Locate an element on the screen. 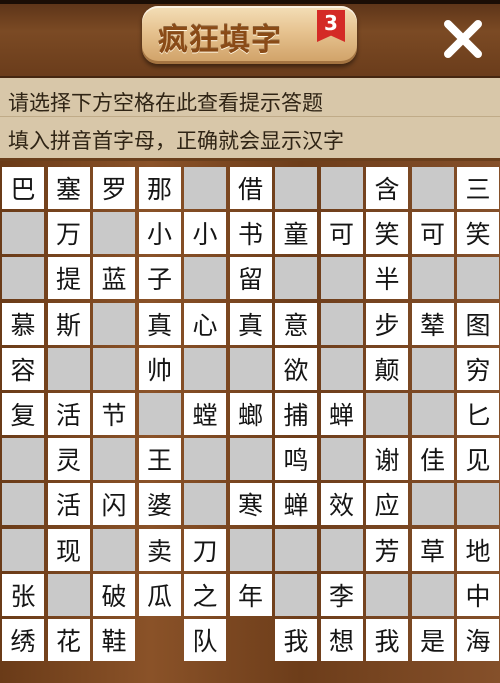  grid-cell-filled: 穷 is located at coordinates (478, 368).